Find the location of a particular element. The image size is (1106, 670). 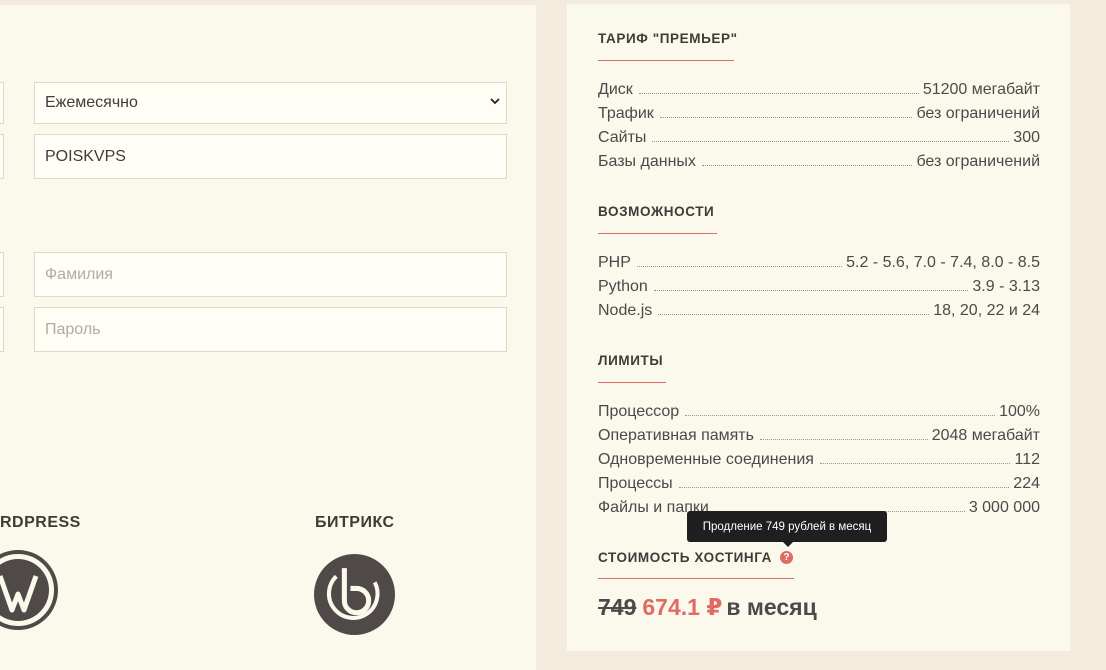

password-input: Пароль is located at coordinates (270, 329).